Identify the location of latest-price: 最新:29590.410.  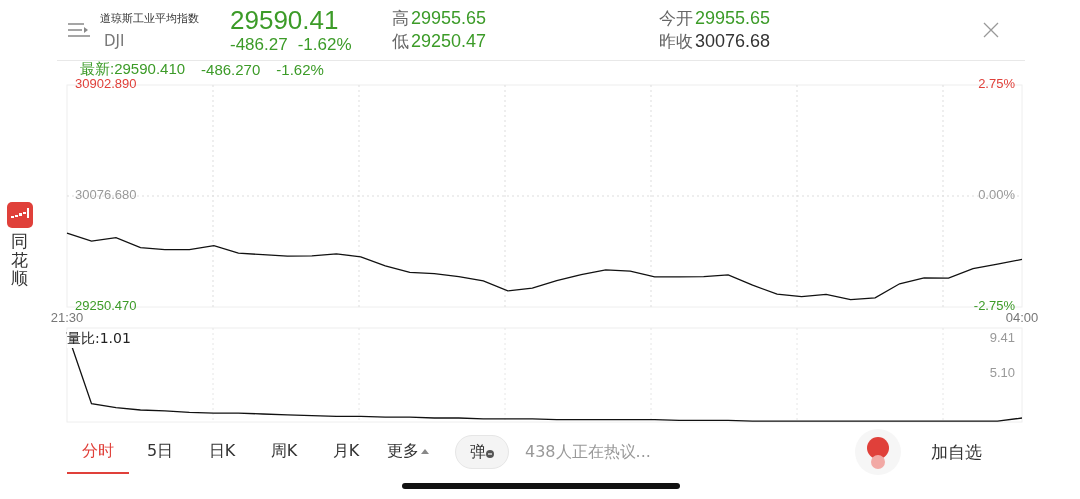
(133, 69).